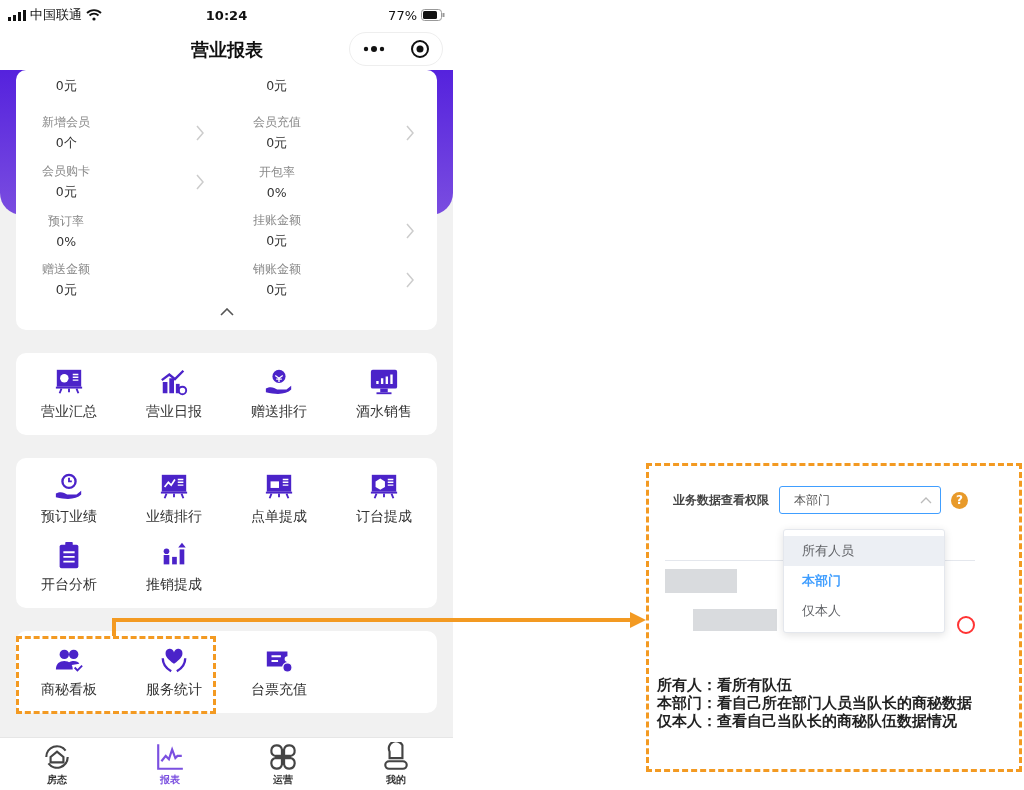 The image size is (1024, 790). What do you see at coordinates (173, 487) in the screenshot?
I see `presentation-chart-icon` at bounding box center [173, 487].